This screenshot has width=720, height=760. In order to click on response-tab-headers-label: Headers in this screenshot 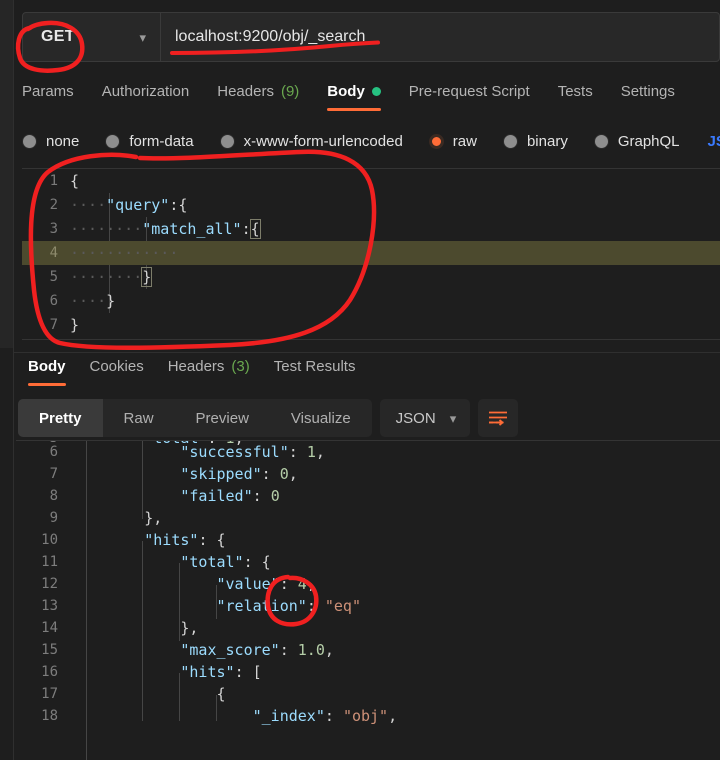, I will do `click(196, 366)`.